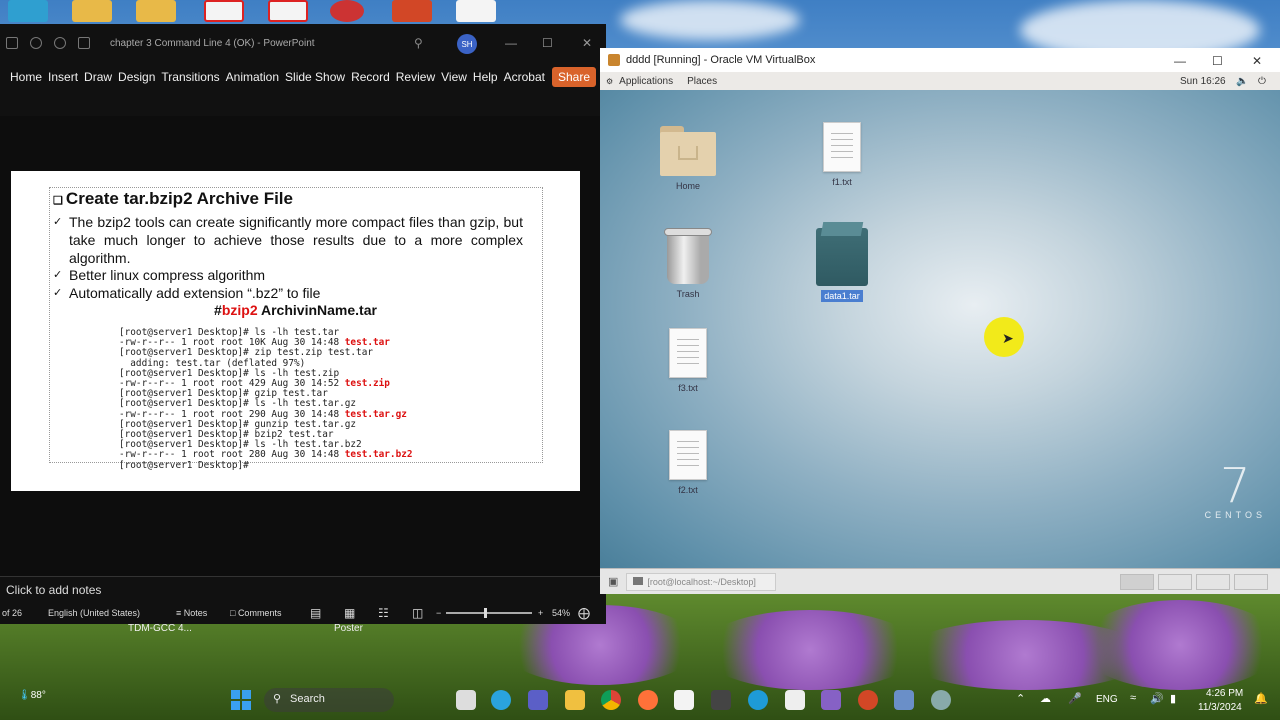 This screenshot has width=1280, height=720. I want to click on notes-pane: Click to add notes, so click(303, 589).